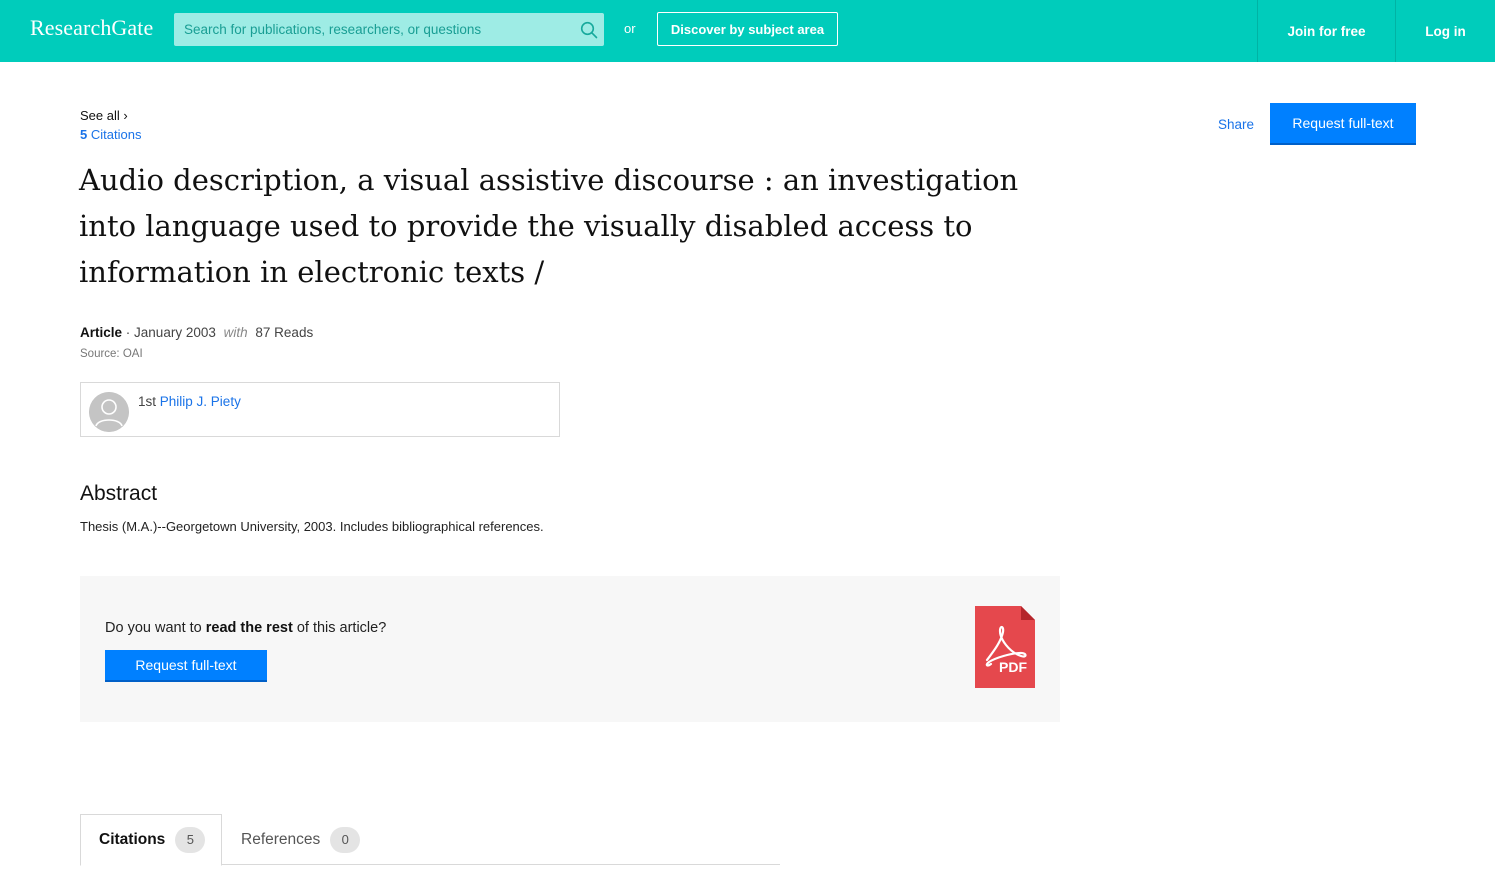 This screenshot has height=870, width=1495. I want to click on search-box, so click(389, 29).